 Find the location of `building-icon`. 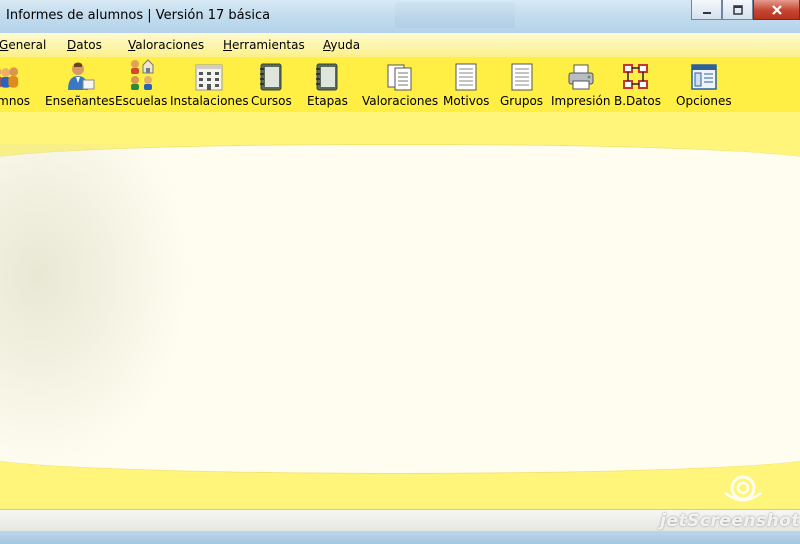

building-icon is located at coordinates (209, 76).